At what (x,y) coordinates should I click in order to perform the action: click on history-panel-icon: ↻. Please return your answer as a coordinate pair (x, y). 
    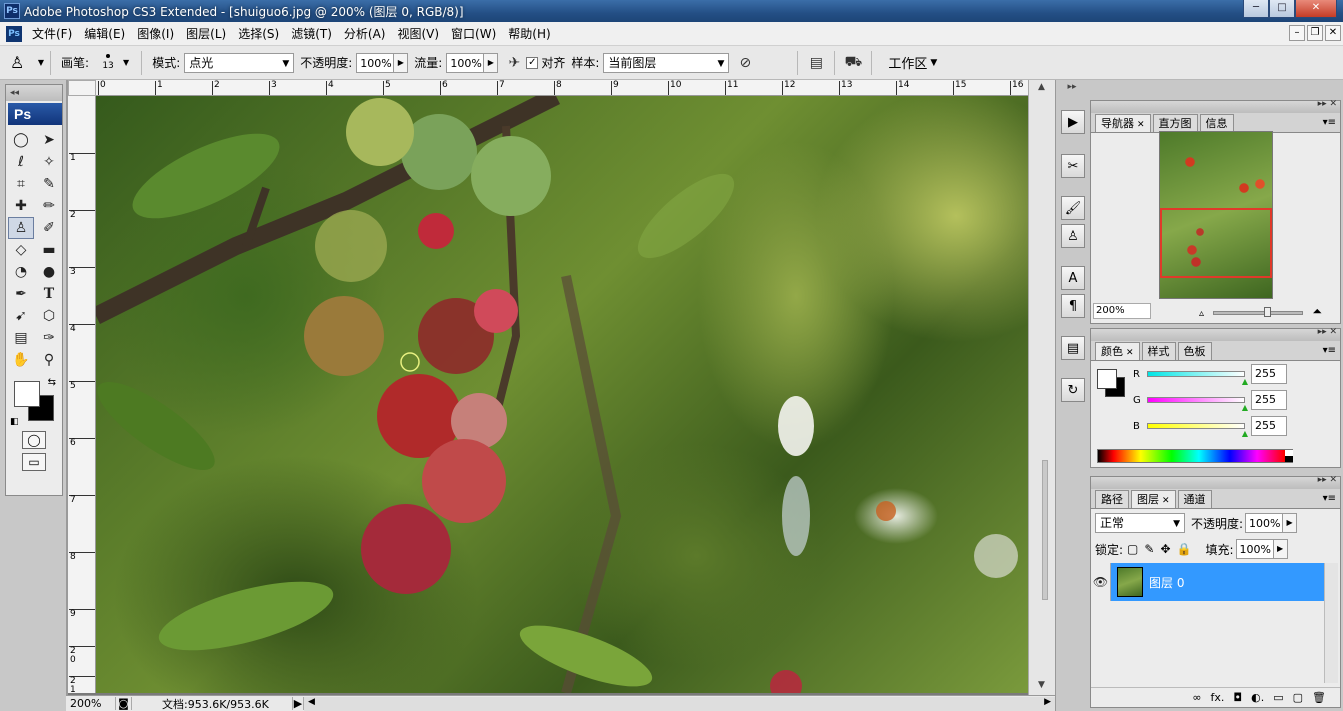
    Looking at the image, I should click on (1073, 390).